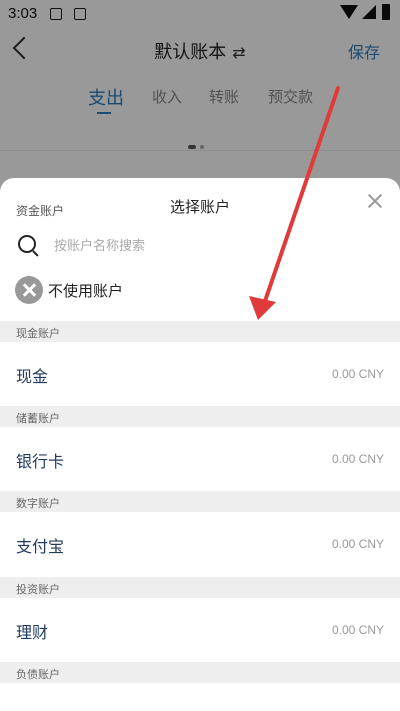 The image size is (400, 711). What do you see at coordinates (200, 459) in the screenshot?
I see `account-row-bank-card: 银行卡 0.00 CNY` at bounding box center [200, 459].